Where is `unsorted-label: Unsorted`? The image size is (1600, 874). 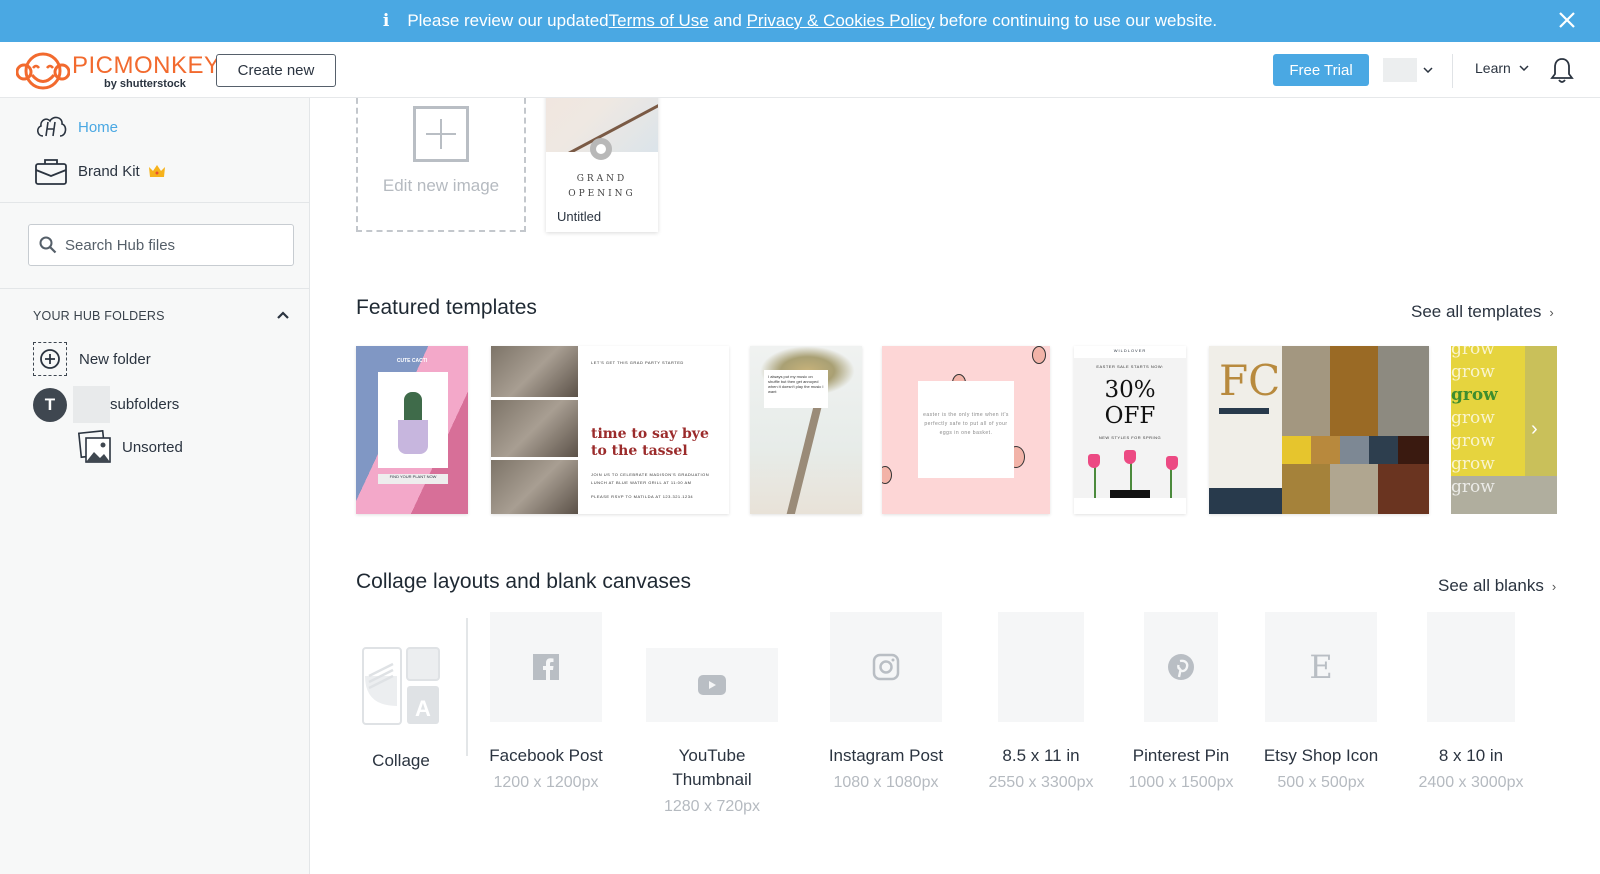 unsorted-label: Unsorted is located at coordinates (152, 447).